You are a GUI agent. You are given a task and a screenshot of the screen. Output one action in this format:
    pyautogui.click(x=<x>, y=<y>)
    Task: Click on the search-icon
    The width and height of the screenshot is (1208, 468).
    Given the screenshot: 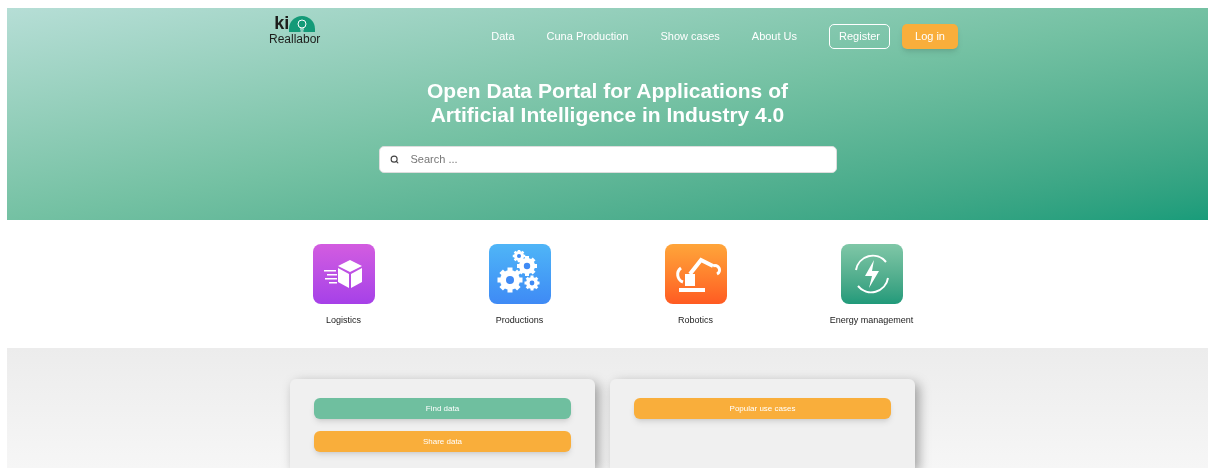 What is the action you would take?
    pyautogui.click(x=394, y=159)
    